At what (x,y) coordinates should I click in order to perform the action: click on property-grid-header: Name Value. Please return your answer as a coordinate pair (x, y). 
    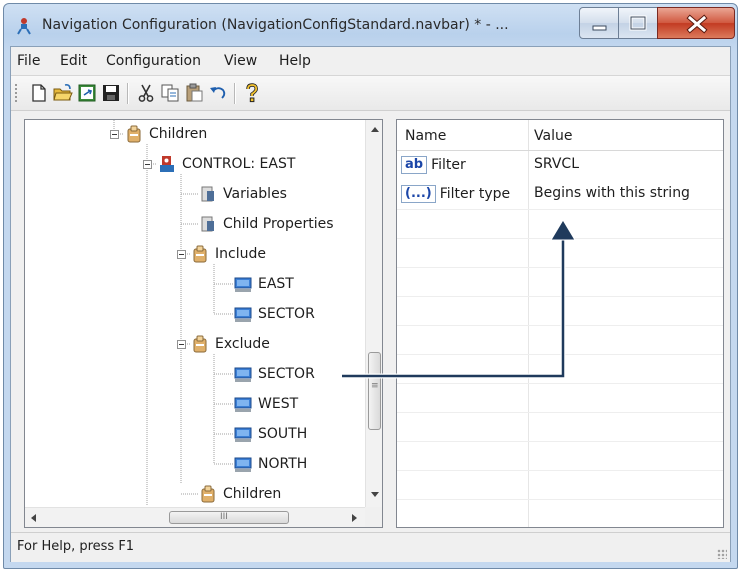
    Looking at the image, I should click on (560, 135).